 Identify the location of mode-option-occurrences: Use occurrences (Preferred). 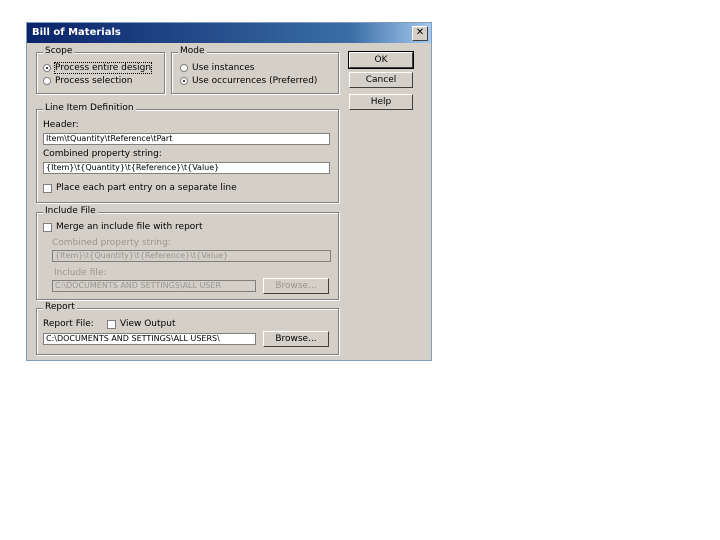
(248, 81).